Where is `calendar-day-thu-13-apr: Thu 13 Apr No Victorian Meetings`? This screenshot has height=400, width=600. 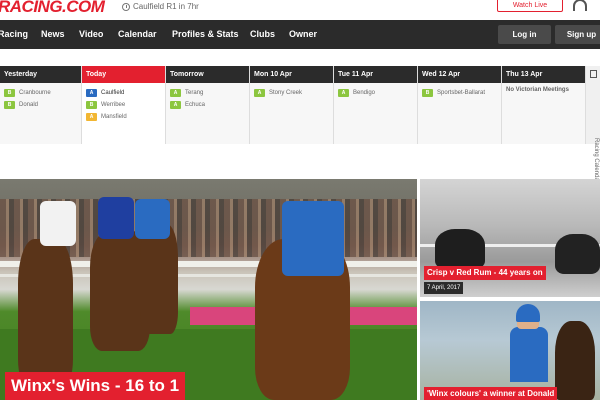 calendar-day-thu-13-apr: Thu 13 Apr No Victorian Meetings is located at coordinates (544, 105).